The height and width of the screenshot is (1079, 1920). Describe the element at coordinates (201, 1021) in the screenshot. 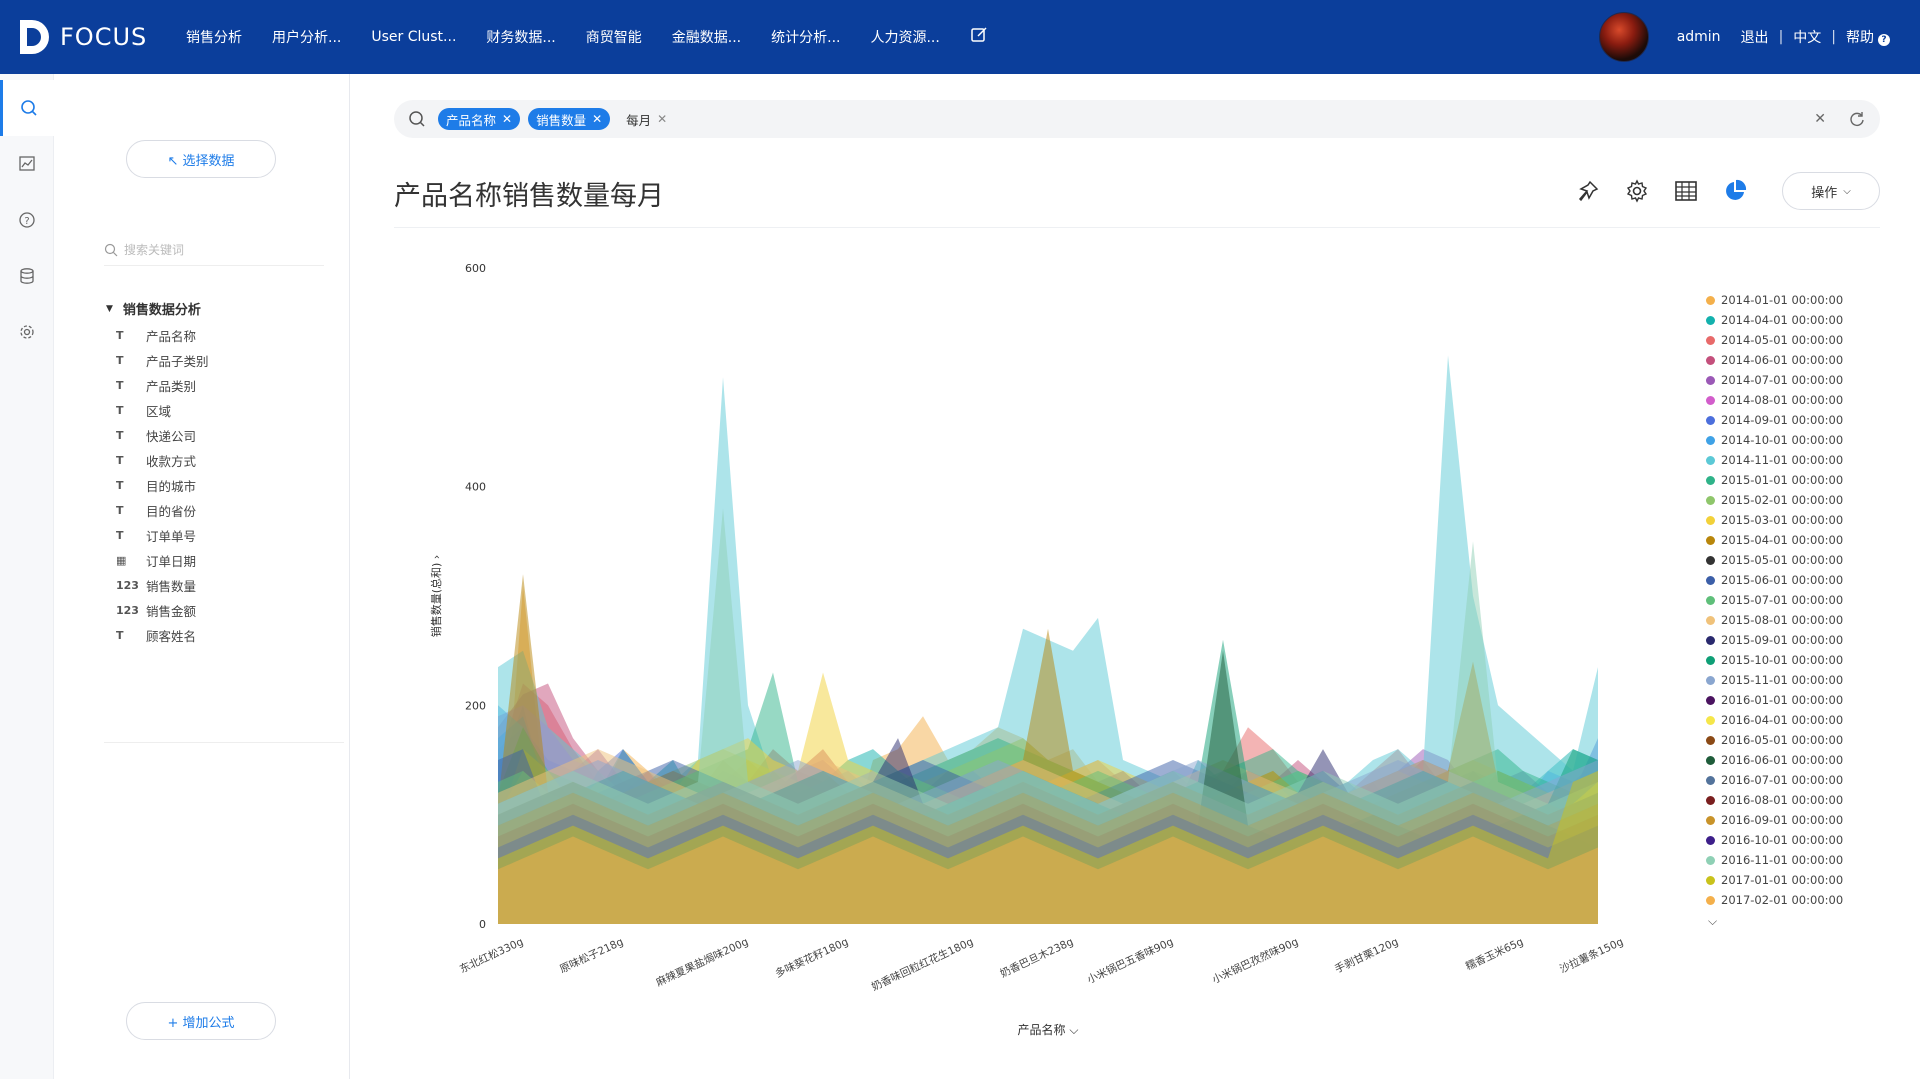

I see `add-formula-button: + 增加公式` at that location.